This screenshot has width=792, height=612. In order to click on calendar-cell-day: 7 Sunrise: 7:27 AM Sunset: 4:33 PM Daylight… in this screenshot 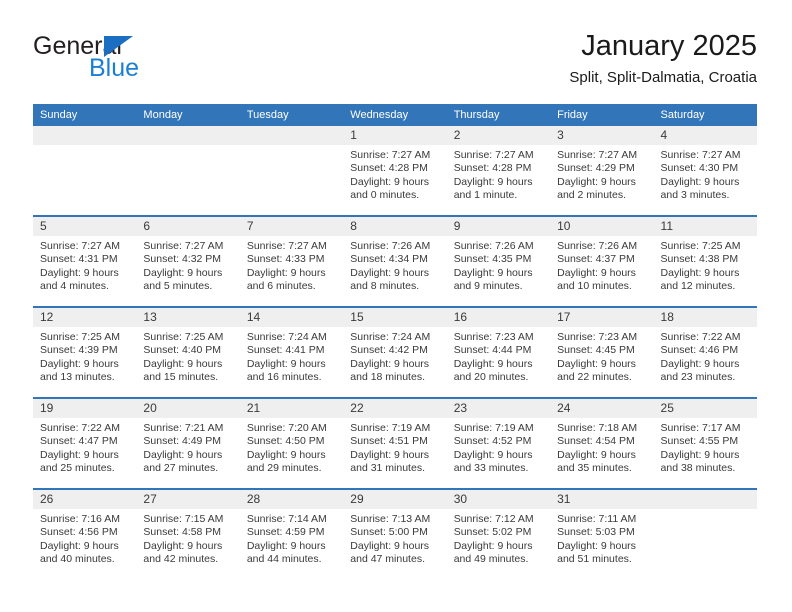, I will do `click(291, 261)`.